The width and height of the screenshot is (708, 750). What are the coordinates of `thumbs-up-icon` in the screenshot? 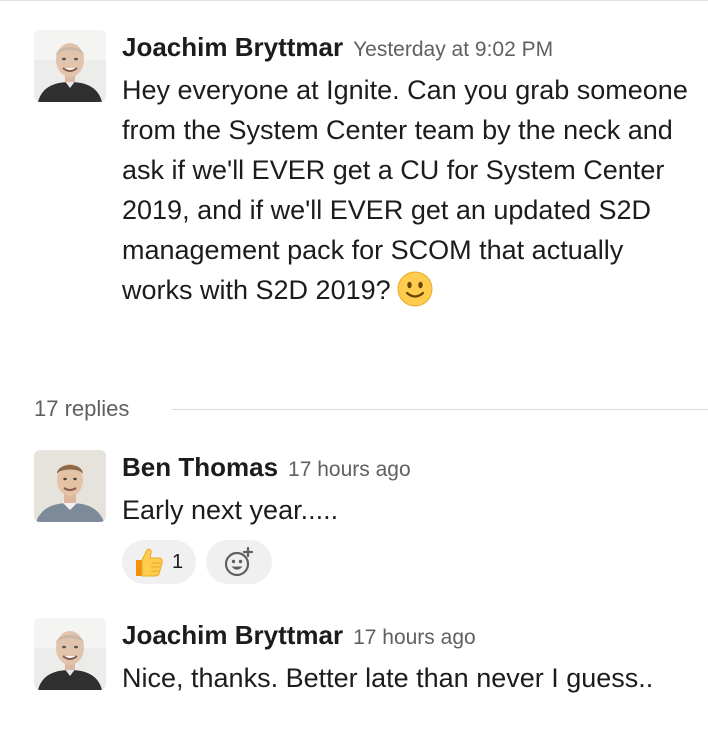 It's located at (148, 564).